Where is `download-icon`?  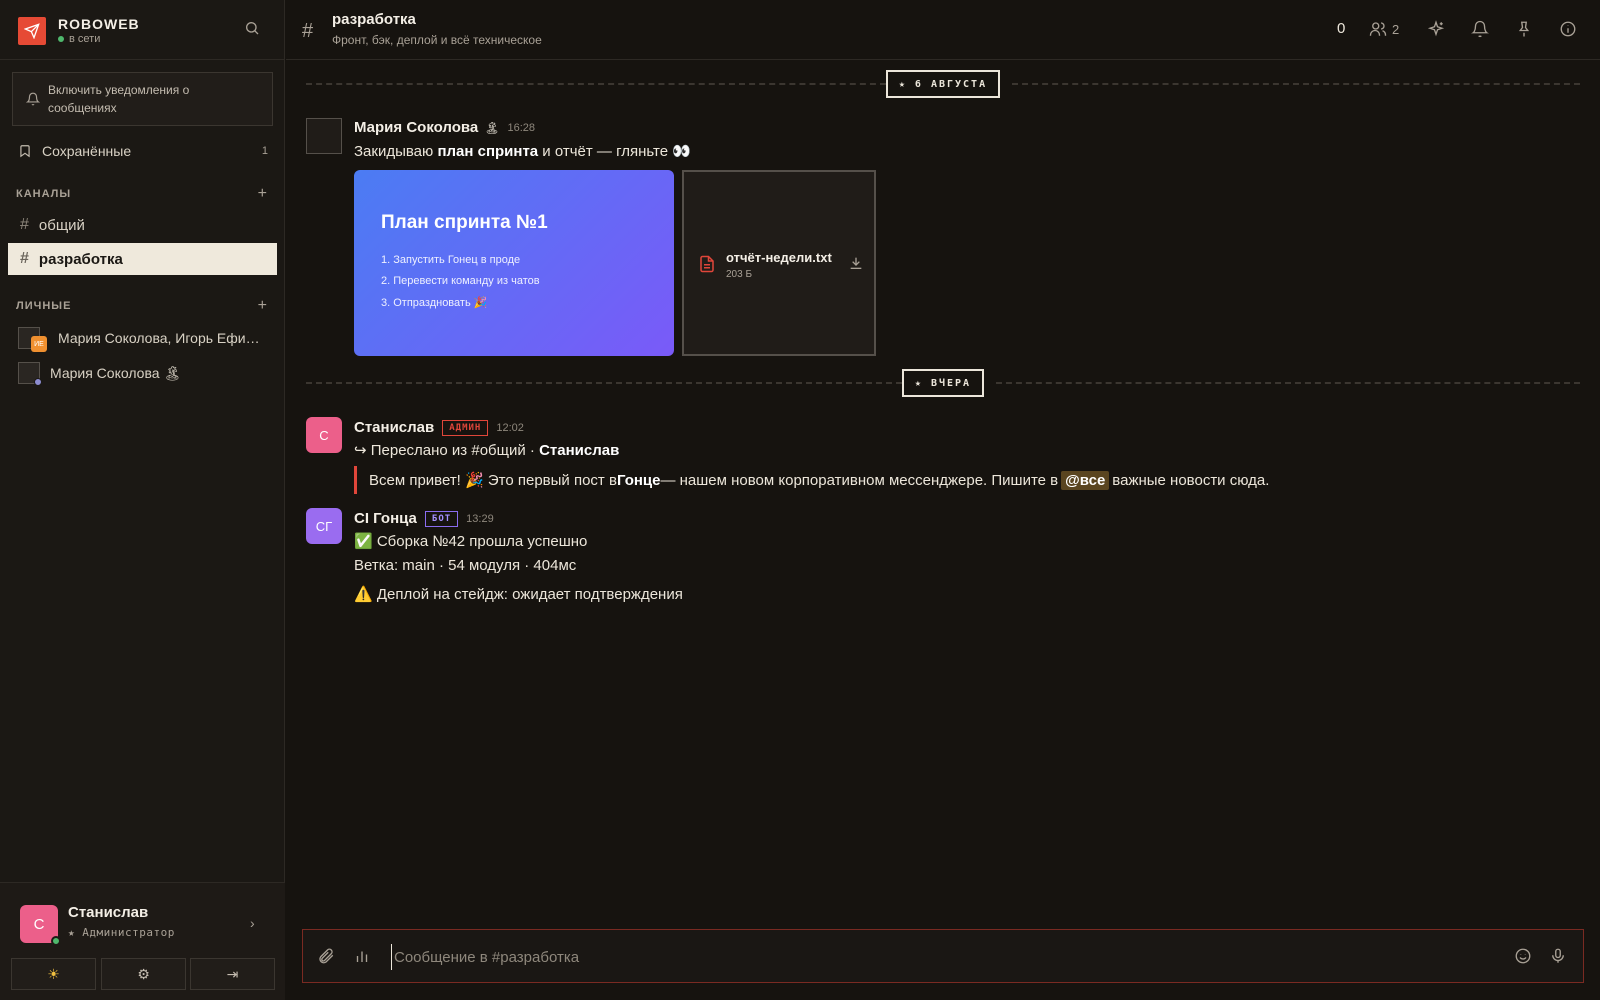
download-icon is located at coordinates (856, 265).